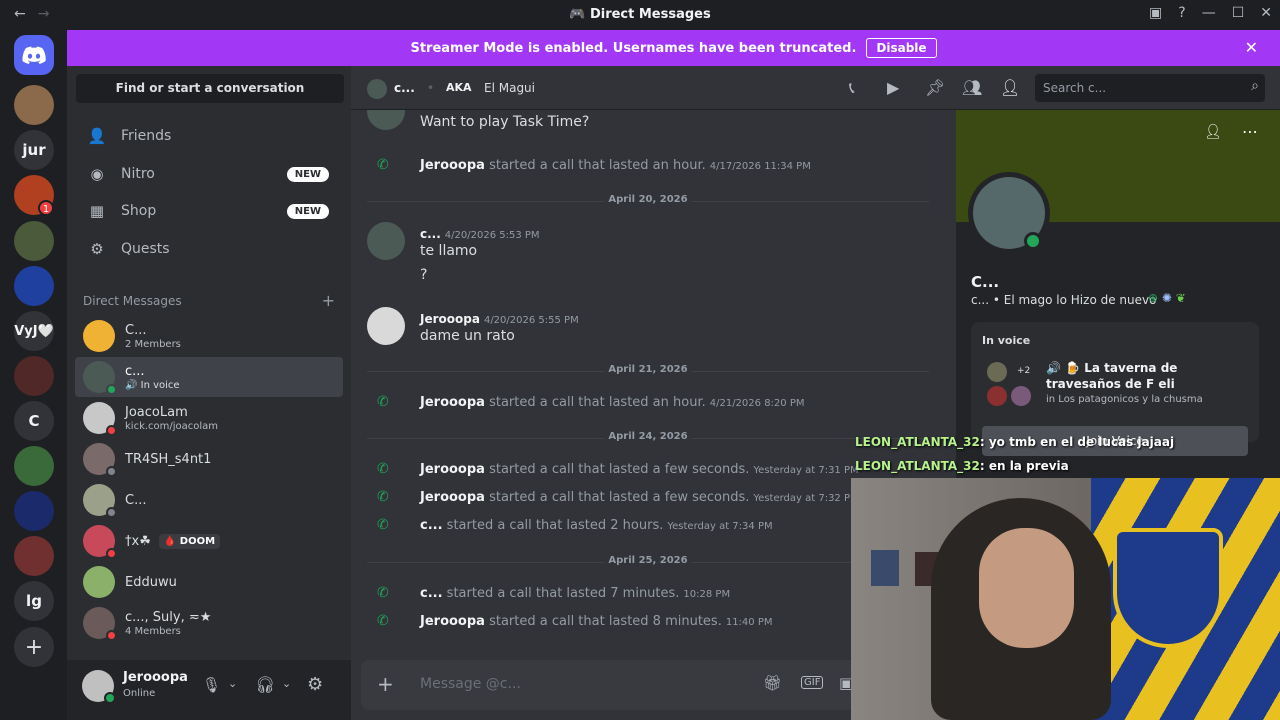  What do you see at coordinates (1150, 88) in the screenshot?
I see `search-input: Search c... ⌕` at bounding box center [1150, 88].